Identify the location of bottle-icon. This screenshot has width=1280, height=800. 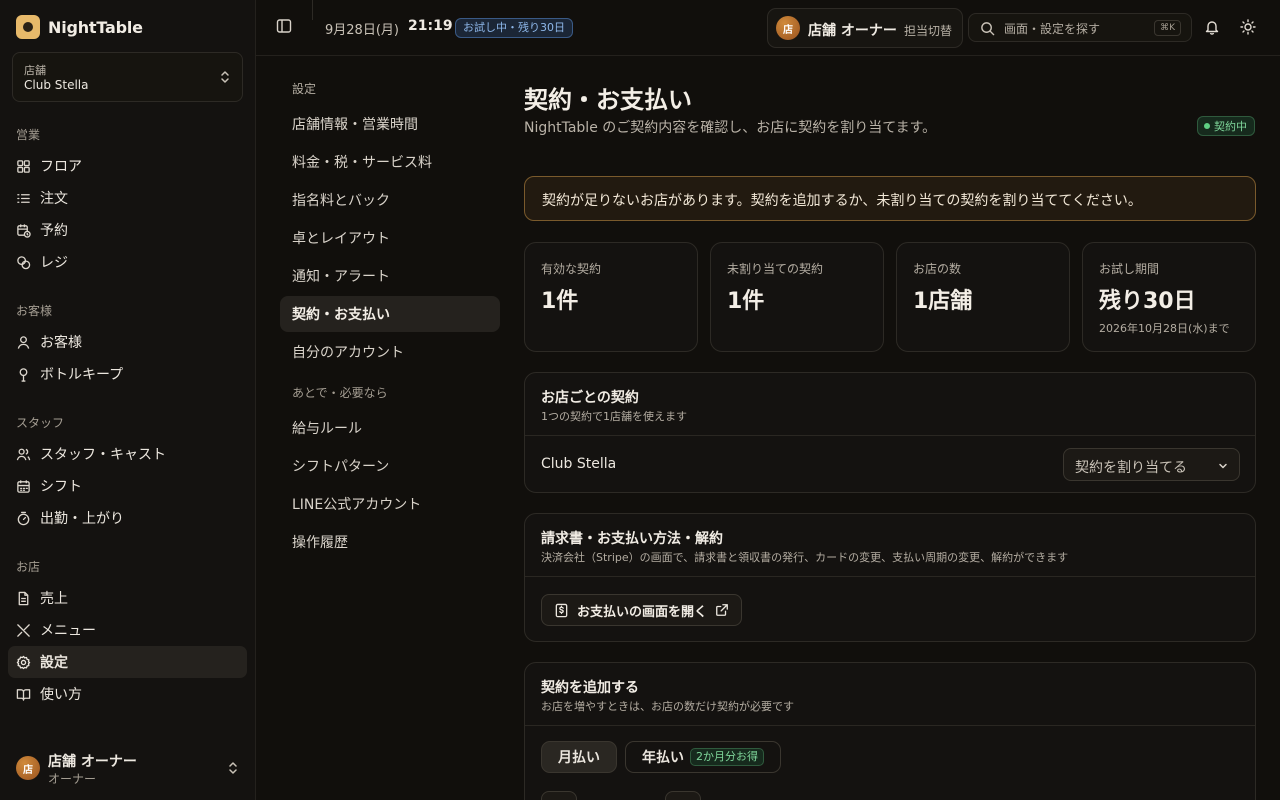
(23, 374).